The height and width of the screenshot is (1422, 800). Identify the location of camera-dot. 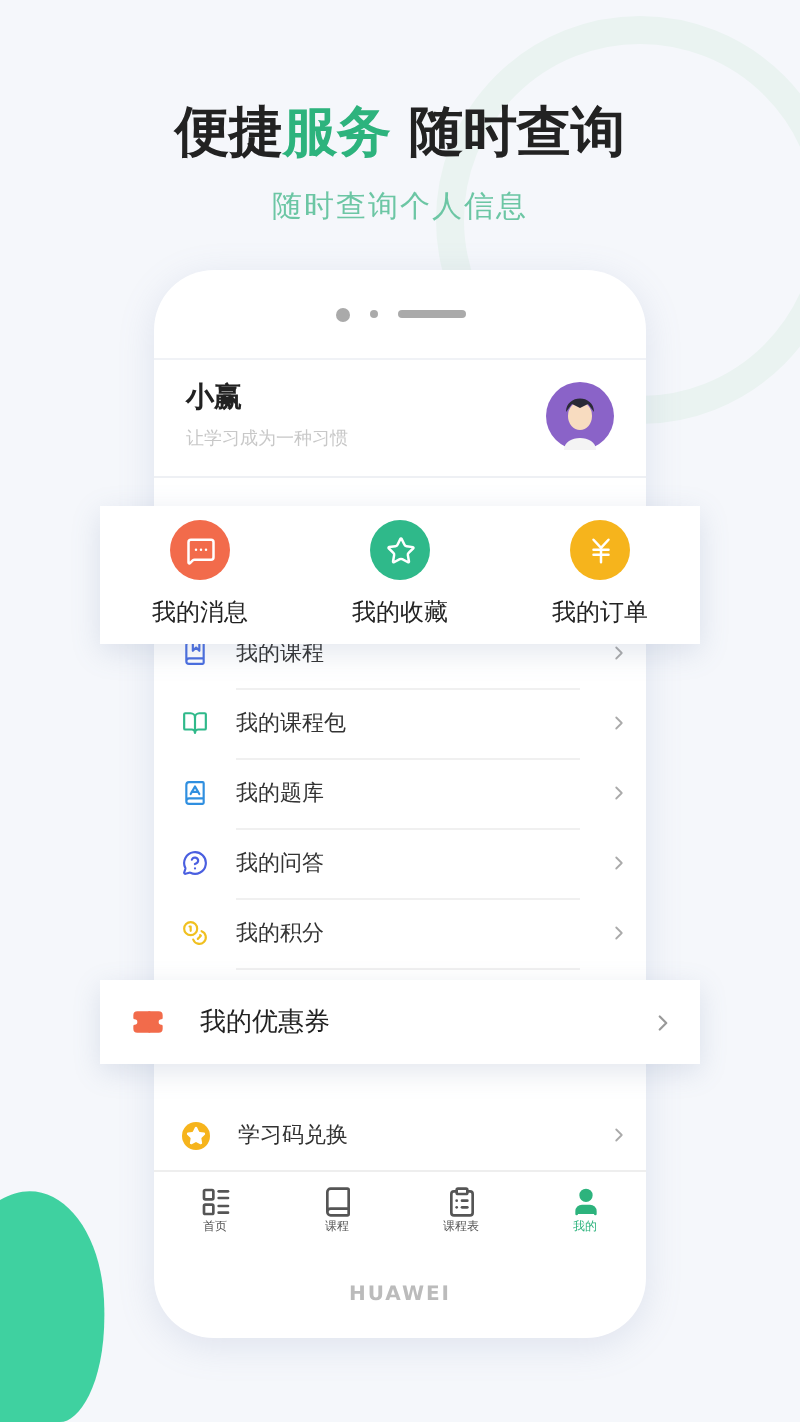
(342, 314).